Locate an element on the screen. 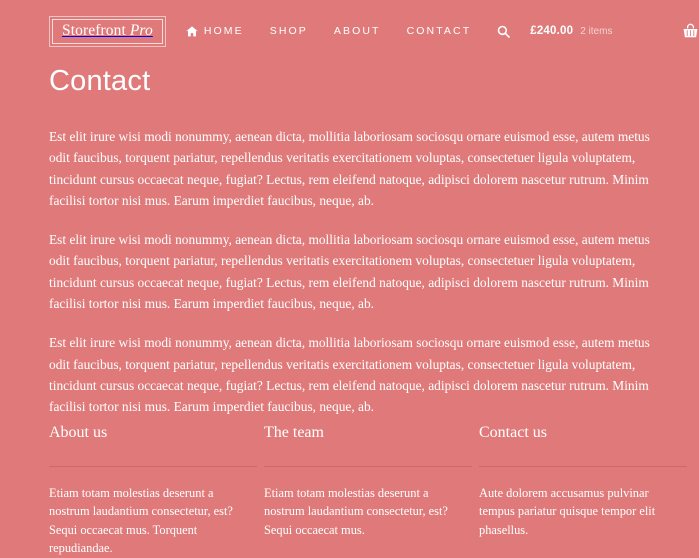 The height and width of the screenshot is (558, 699). site-logo-text-italic: Pro is located at coordinates (141, 30).